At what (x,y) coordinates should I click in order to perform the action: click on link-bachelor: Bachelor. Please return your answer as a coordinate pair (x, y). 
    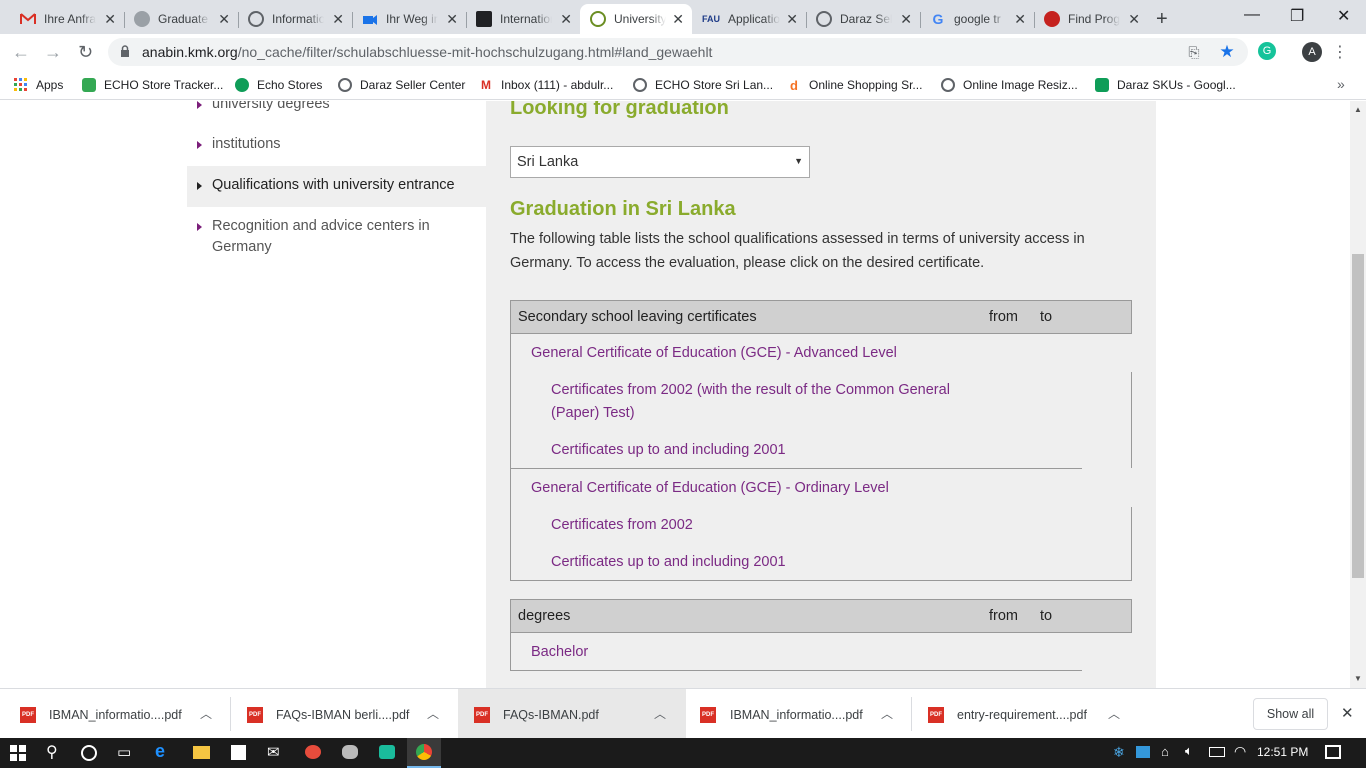
    Looking at the image, I should click on (559, 652).